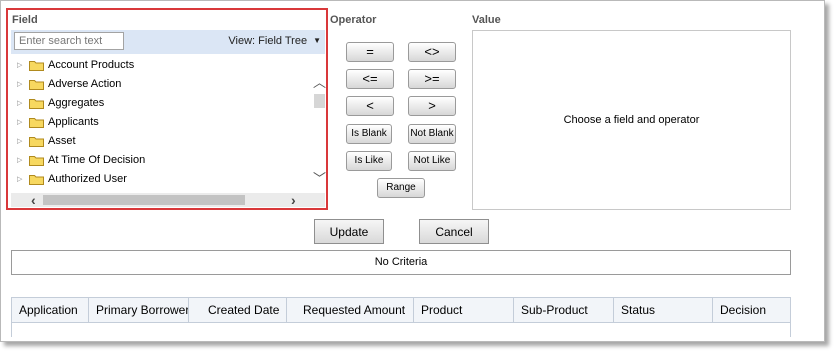 This screenshot has height=351, width=834. What do you see at coordinates (319, 81) in the screenshot?
I see `chevron-up-icon: ︿` at bounding box center [319, 81].